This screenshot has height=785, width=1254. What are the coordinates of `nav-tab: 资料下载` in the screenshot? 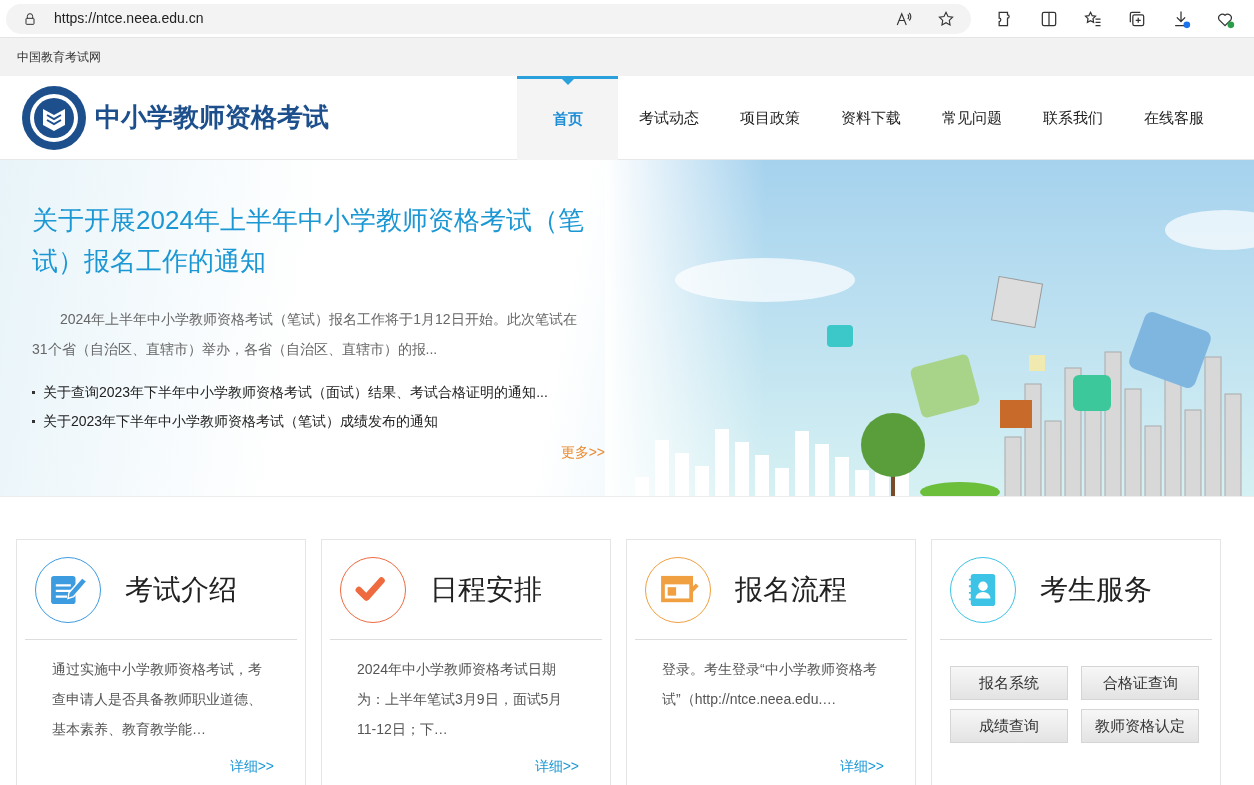 It's located at (870, 118).